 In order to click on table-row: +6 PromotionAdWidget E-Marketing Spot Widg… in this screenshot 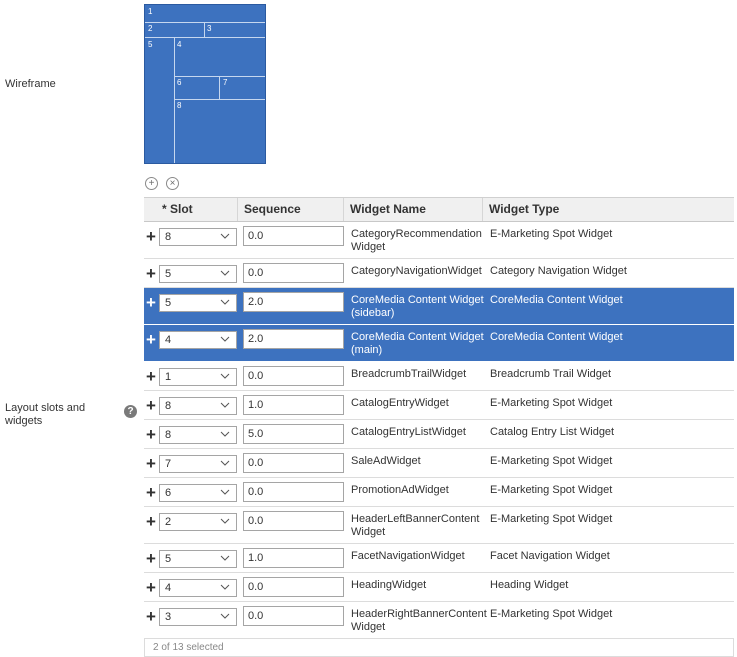, I will do `click(439, 492)`.